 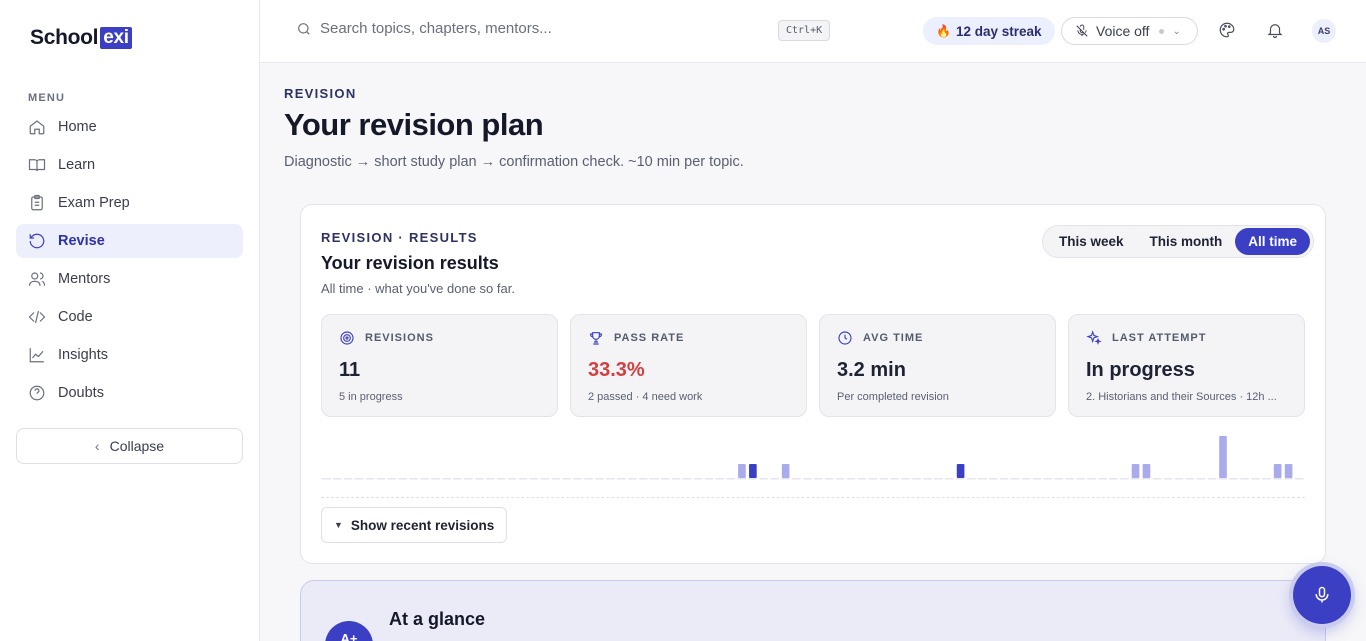 I want to click on results-subtitle: All time · what you've done so far., so click(x=418, y=288).